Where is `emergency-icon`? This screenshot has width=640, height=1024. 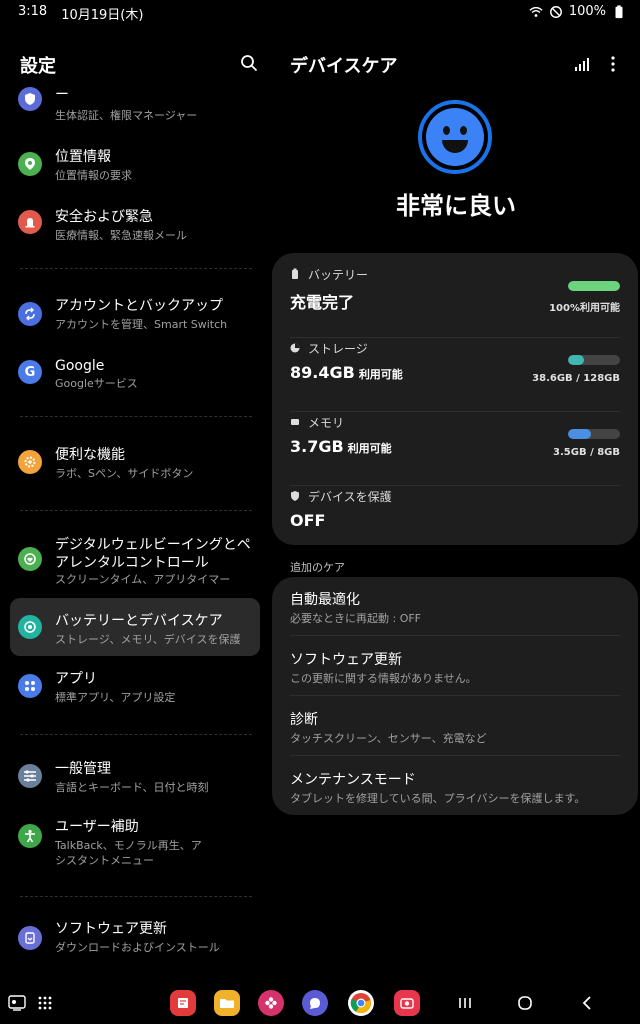
emergency-icon is located at coordinates (30, 222).